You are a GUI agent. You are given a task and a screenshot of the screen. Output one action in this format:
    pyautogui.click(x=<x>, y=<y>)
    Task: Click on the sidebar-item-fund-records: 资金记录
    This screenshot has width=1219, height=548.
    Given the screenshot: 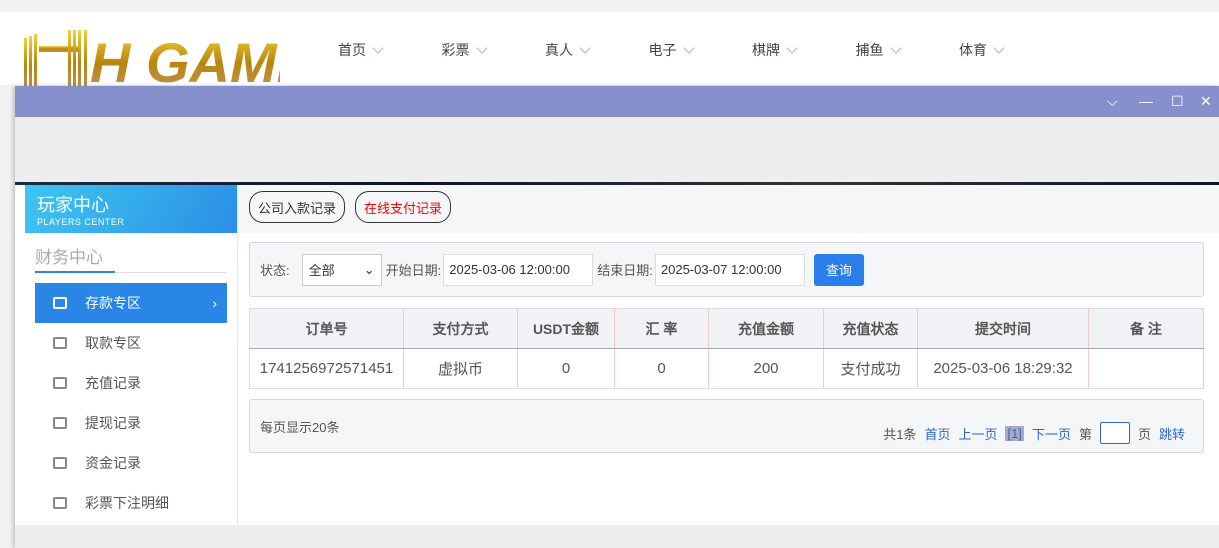 What is the action you would take?
    pyautogui.click(x=131, y=463)
    